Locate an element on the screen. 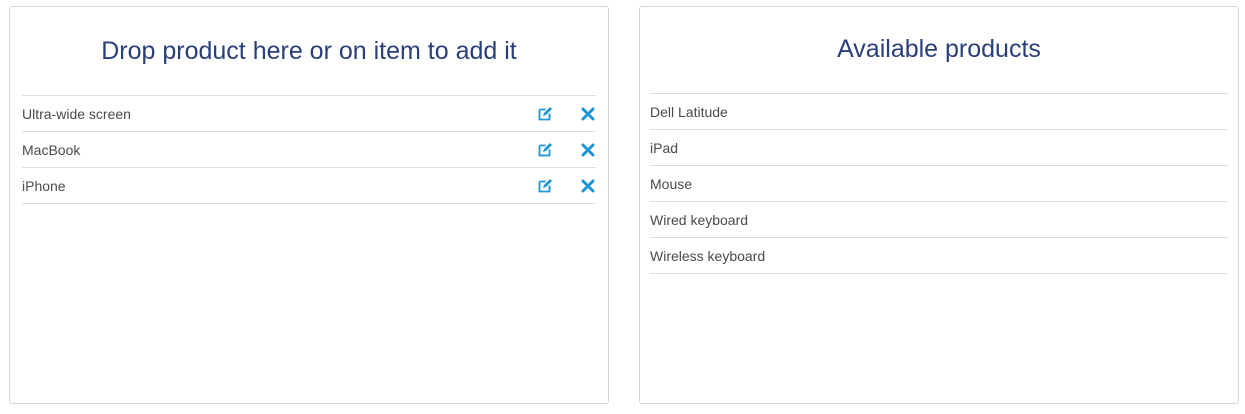  cart-title: Drop product here or on item to add it is located at coordinates (309, 51).